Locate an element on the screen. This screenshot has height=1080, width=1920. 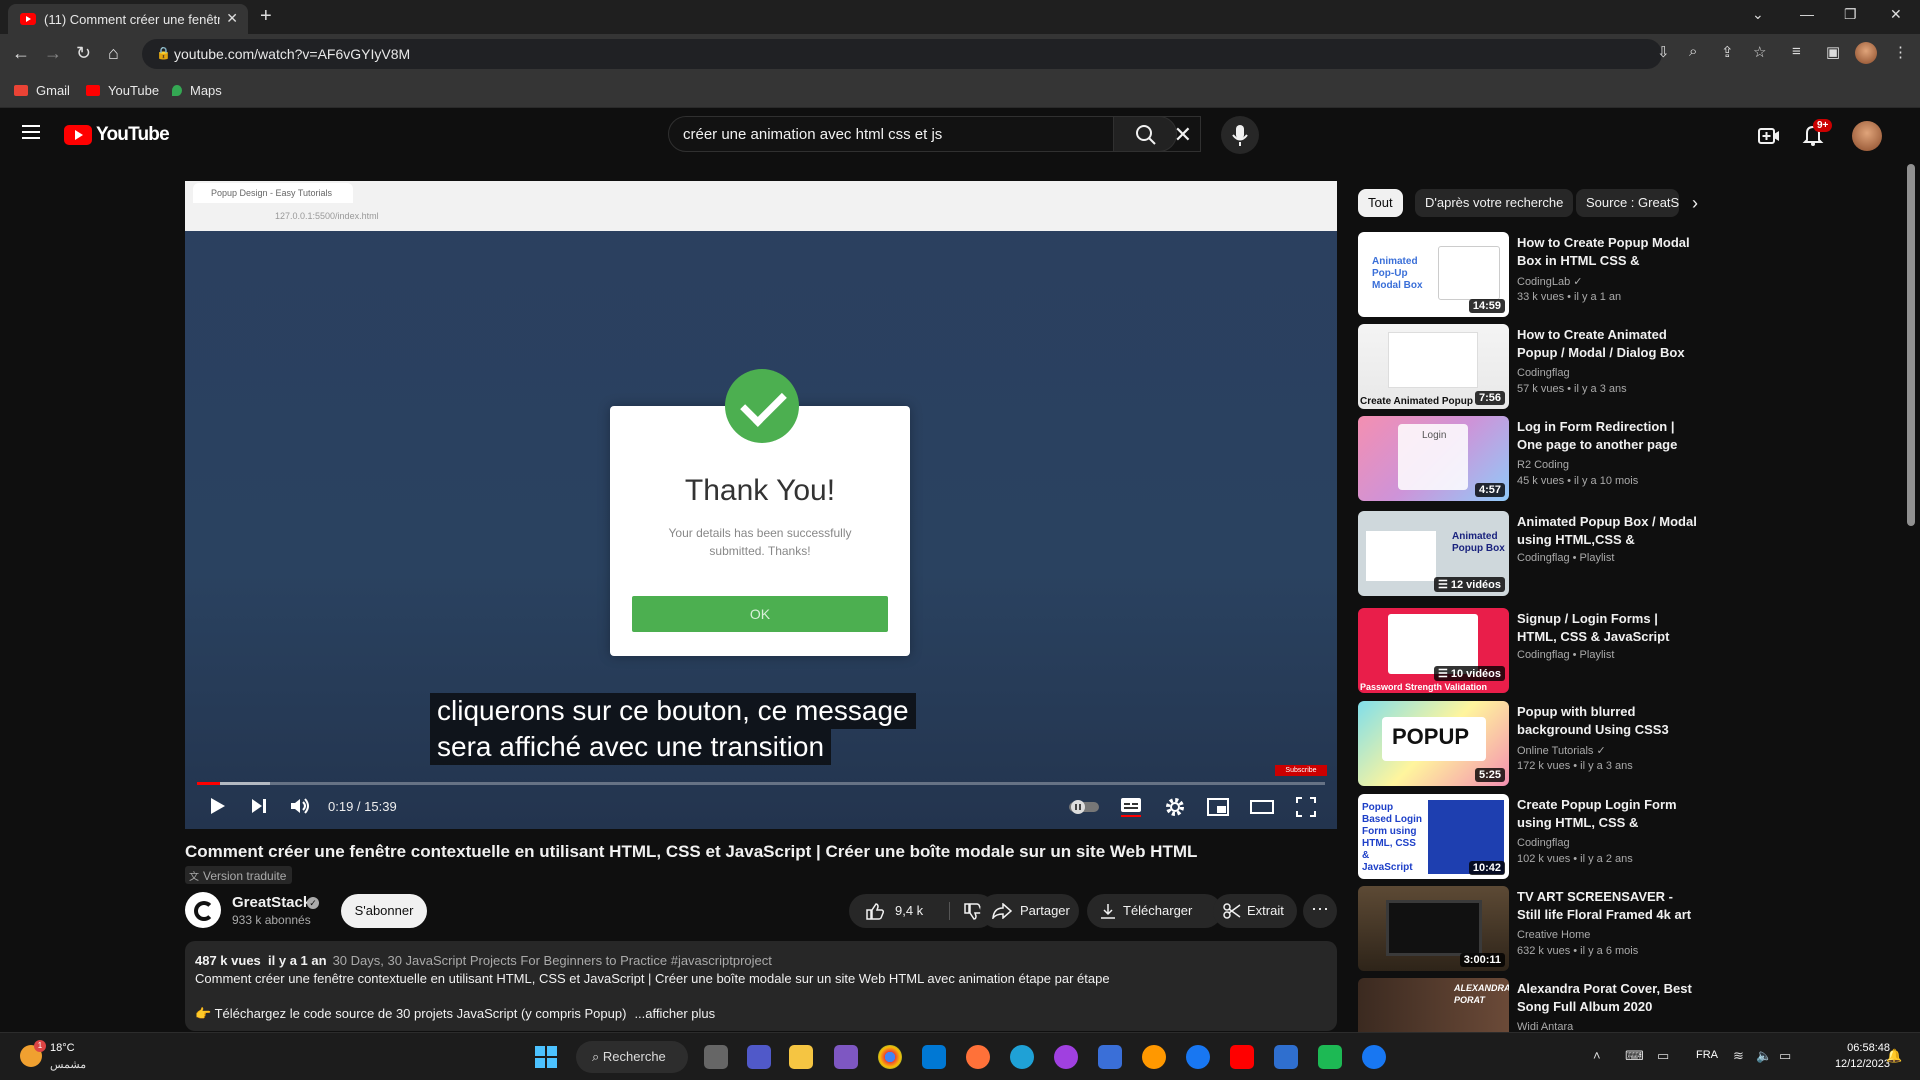
side-panel-icon: ▣ is located at coordinates (1833, 52).